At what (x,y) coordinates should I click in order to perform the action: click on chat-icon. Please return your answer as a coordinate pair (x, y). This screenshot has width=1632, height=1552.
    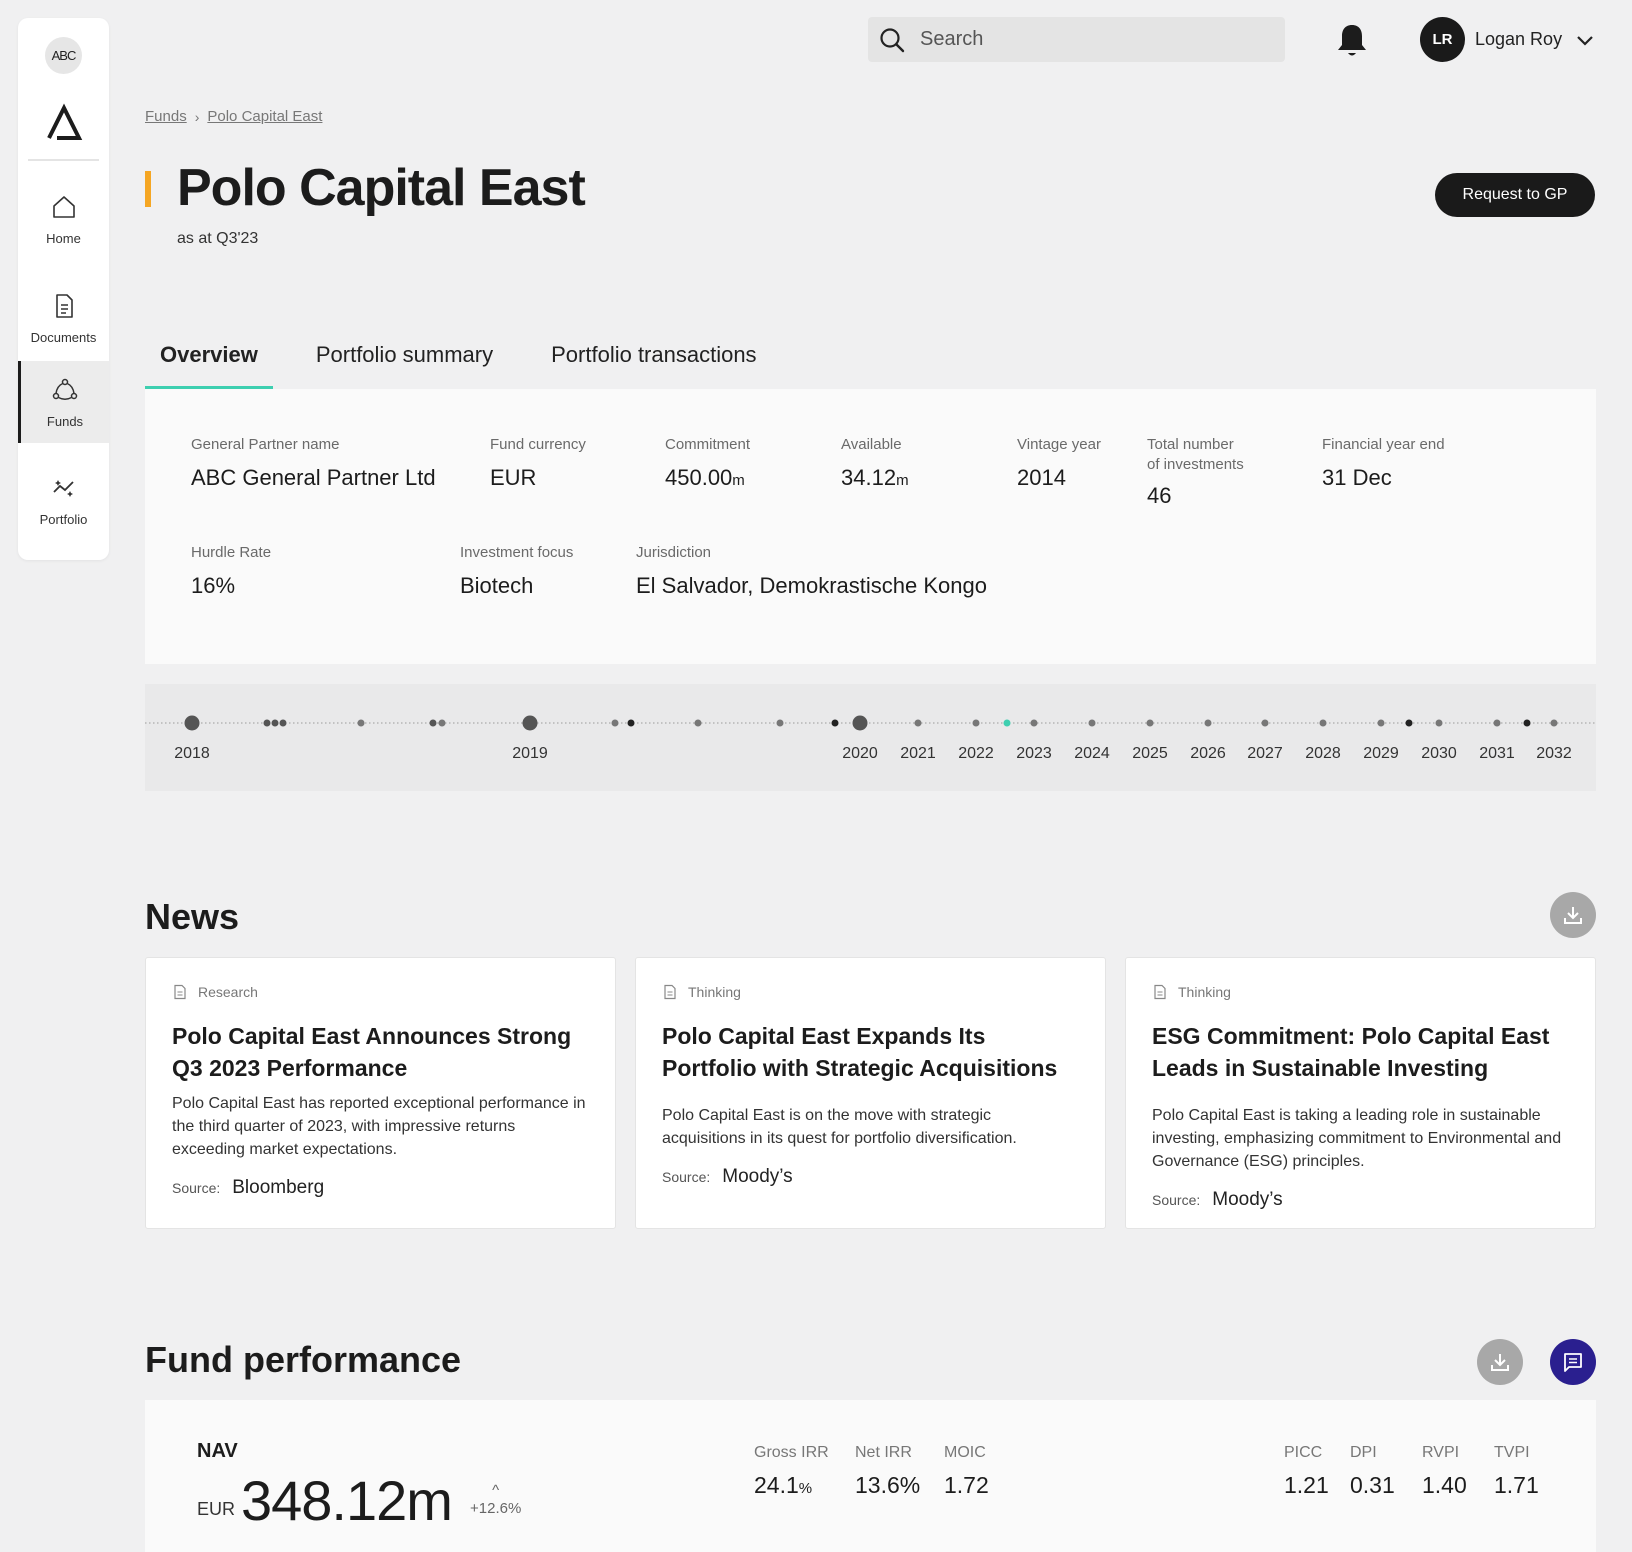
    Looking at the image, I should click on (1573, 1362).